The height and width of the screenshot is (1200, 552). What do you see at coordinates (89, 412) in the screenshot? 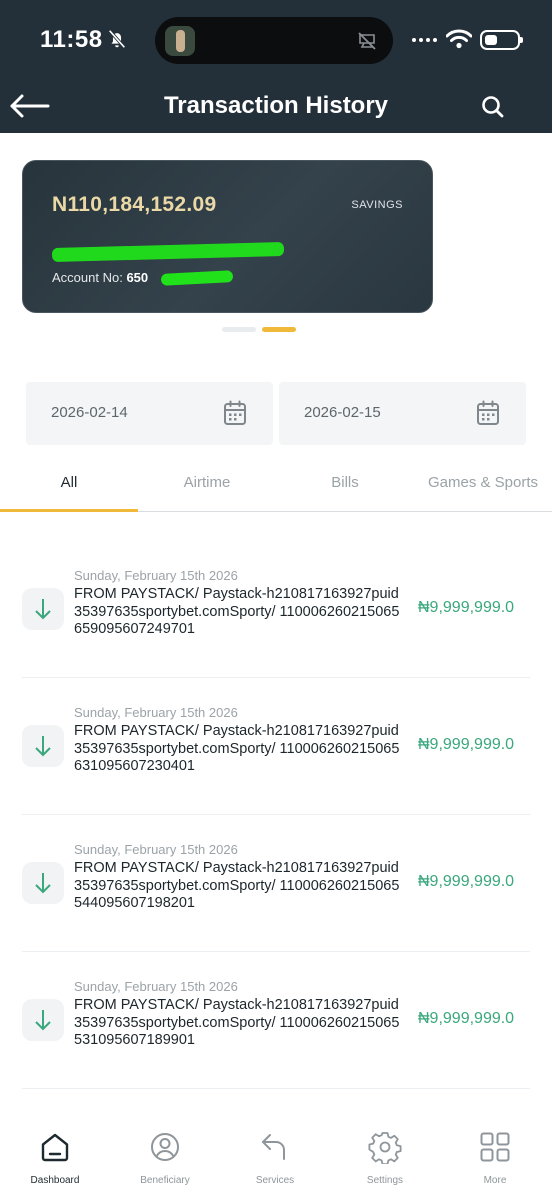
I see `from-date-value: 2026-02-14` at bounding box center [89, 412].